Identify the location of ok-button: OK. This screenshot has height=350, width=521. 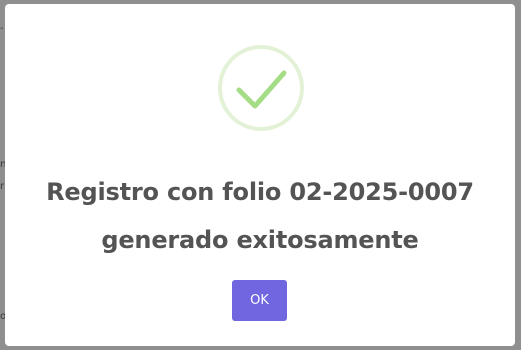
(259, 300).